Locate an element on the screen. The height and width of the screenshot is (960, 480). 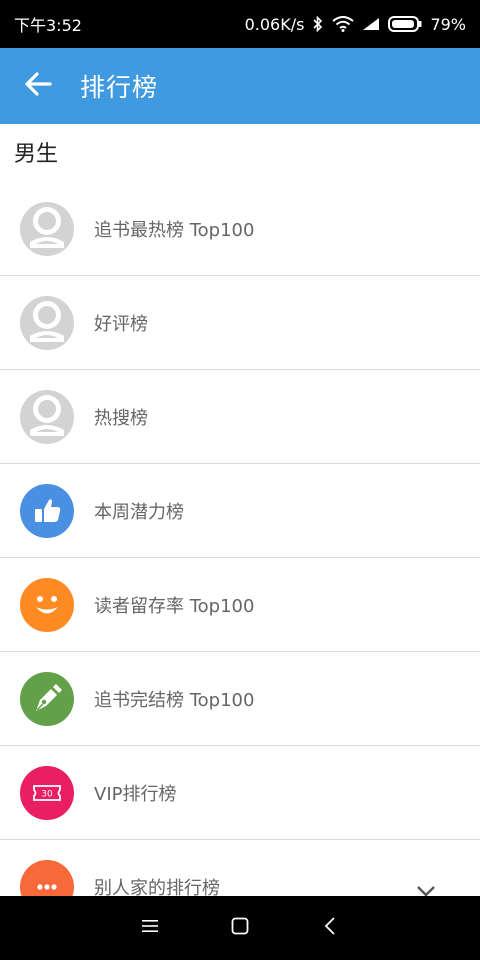
smiley-face-icon is located at coordinates (47, 604).